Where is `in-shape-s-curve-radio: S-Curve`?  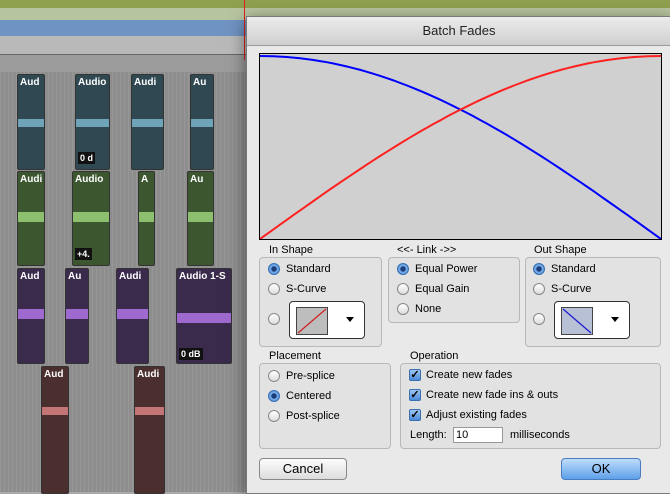 in-shape-s-curve-radio: S-Curve is located at coordinates (297, 289).